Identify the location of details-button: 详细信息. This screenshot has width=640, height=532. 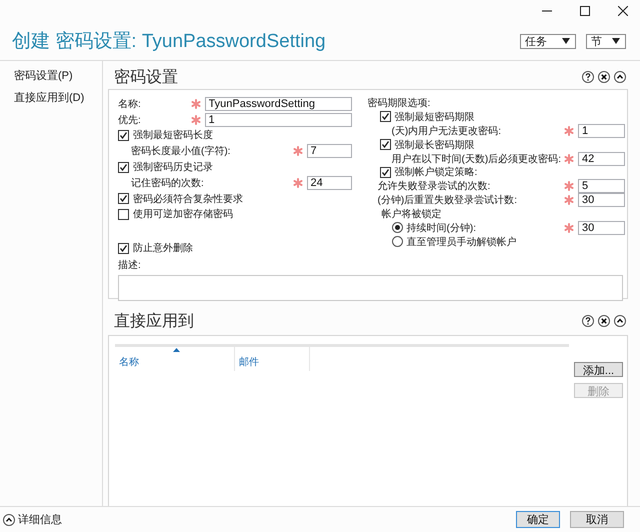
(32, 519).